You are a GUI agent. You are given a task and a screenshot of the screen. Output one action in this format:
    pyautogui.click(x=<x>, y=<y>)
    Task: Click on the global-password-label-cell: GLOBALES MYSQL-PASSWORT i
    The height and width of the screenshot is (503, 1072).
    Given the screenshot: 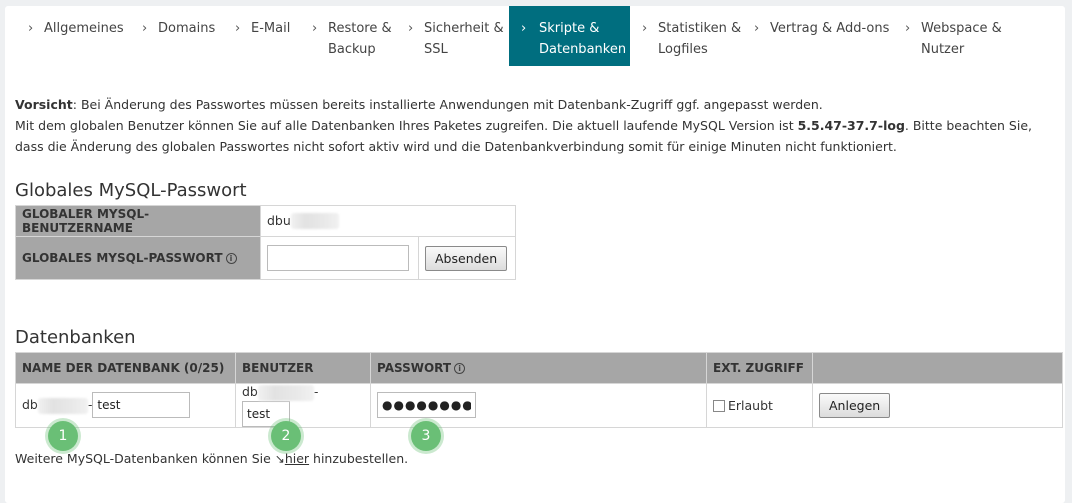 What is the action you would take?
    pyautogui.click(x=138, y=258)
    